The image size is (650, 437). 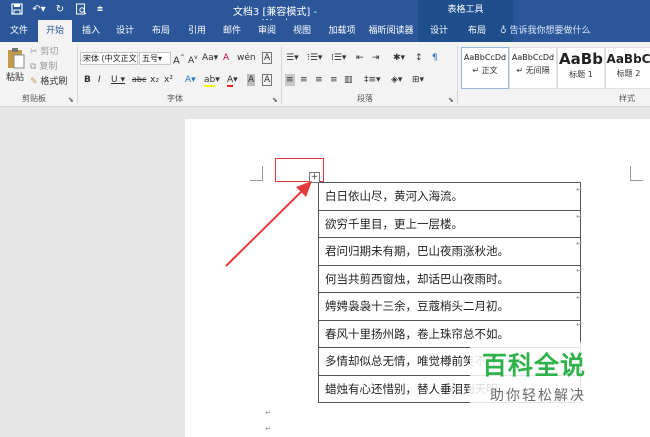 I want to click on watermark-title: 百科全说, so click(x=534, y=365).